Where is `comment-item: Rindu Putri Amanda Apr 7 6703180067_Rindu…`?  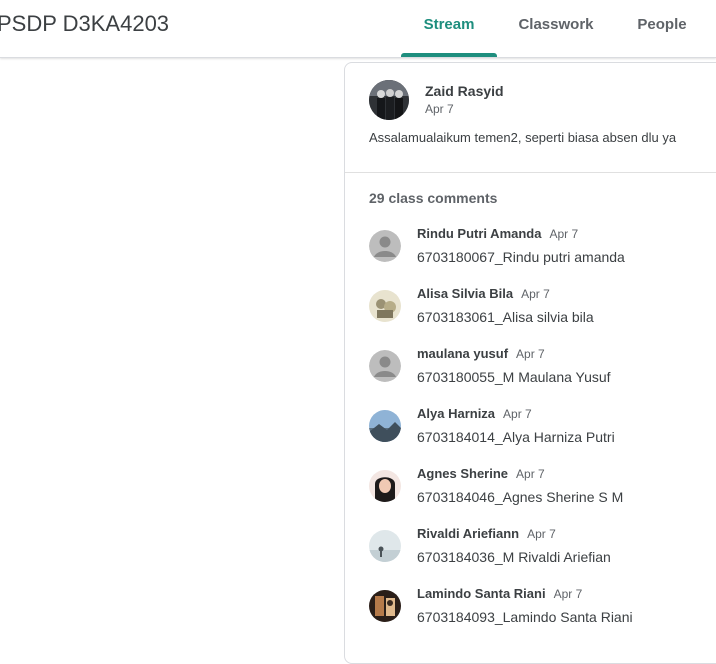
comment-item: Rindu Putri Amanda Apr 7 6703180067_Rindu… is located at coordinates (542, 250).